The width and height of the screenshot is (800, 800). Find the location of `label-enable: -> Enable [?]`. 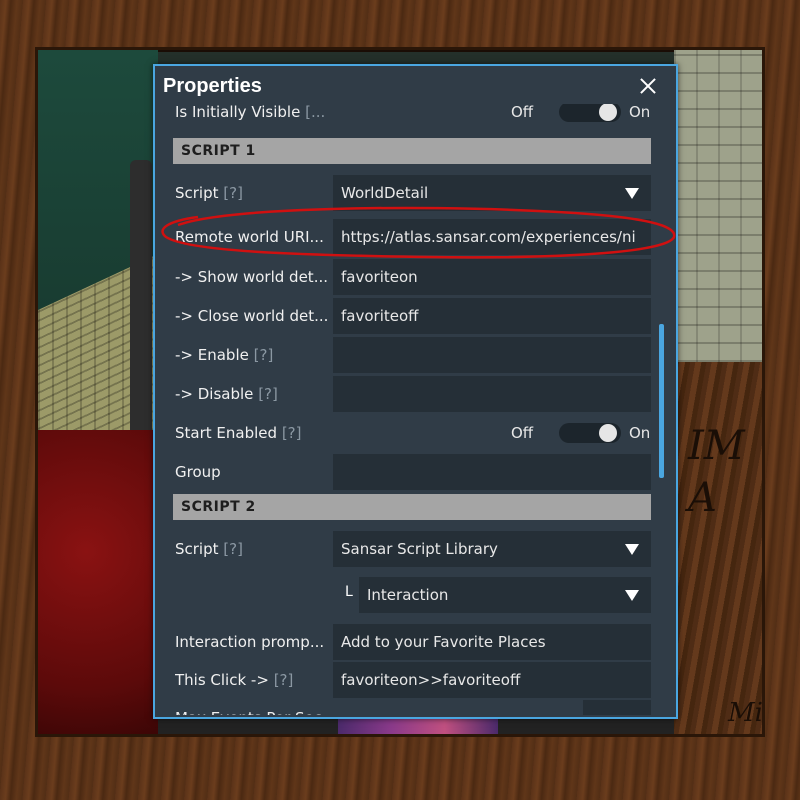

label-enable: -> Enable [?] is located at coordinates (224, 355).